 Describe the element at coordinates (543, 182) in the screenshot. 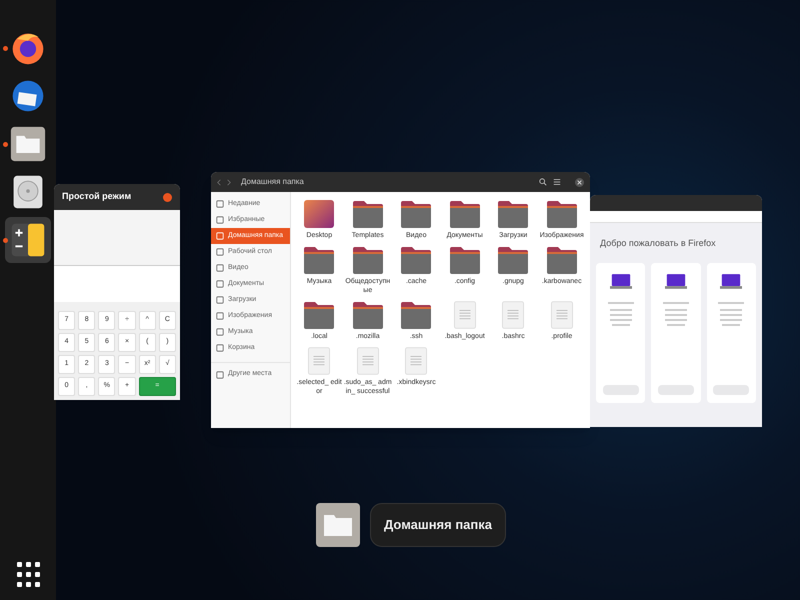

I see `search-icon` at that location.